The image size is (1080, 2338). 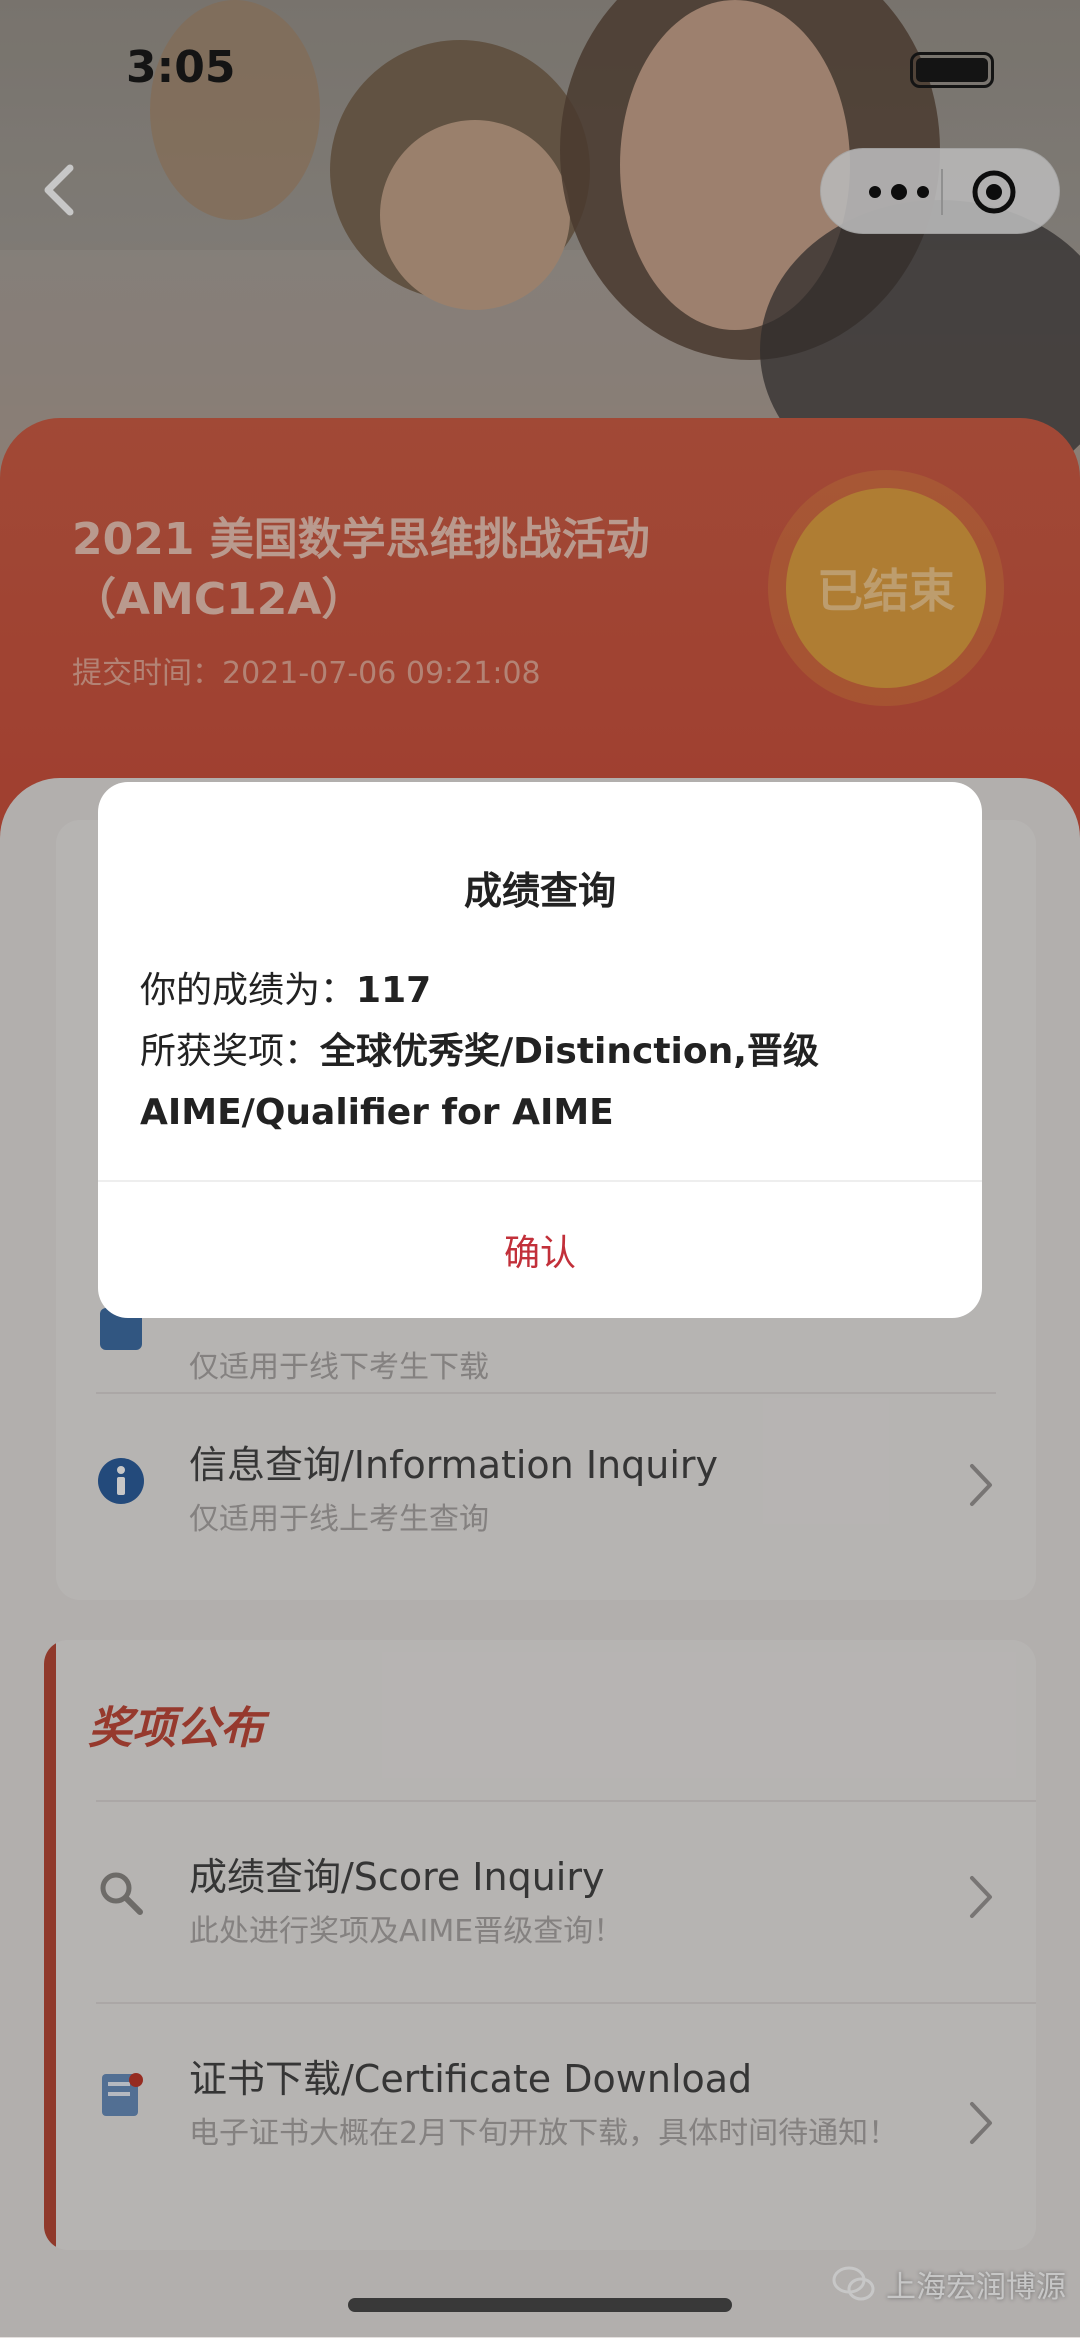 What do you see at coordinates (540, 1249) in the screenshot?
I see `confirm-button: 确认` at bounding box center [540, 1249].